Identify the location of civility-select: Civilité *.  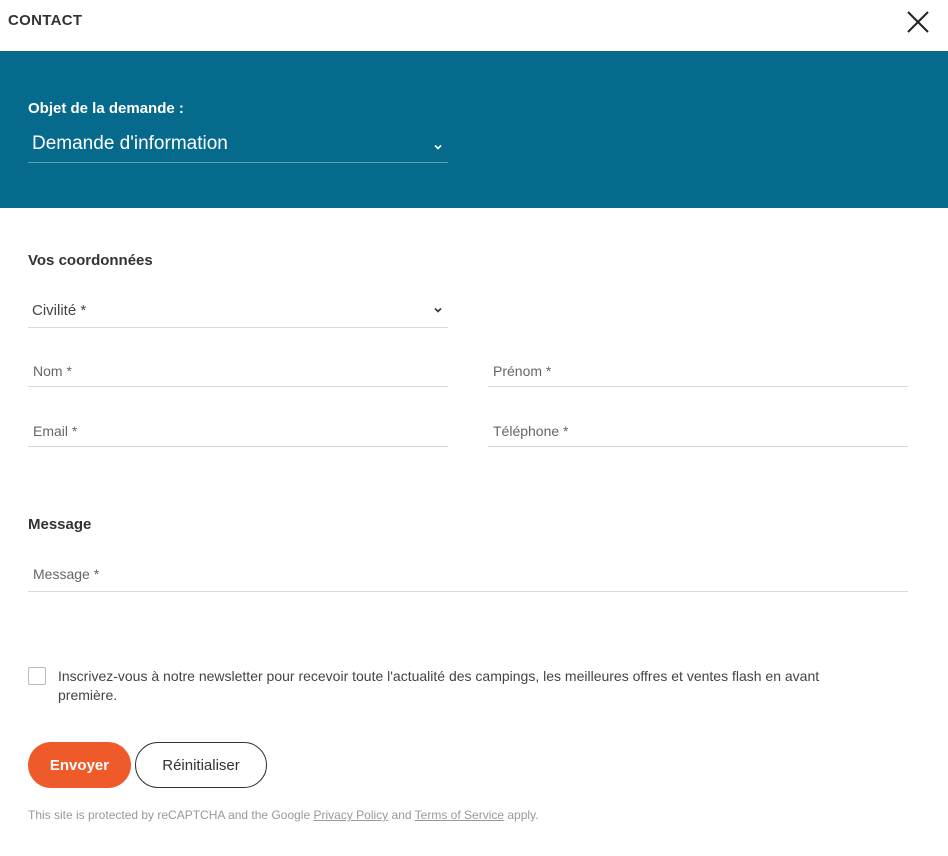
(238, 309).